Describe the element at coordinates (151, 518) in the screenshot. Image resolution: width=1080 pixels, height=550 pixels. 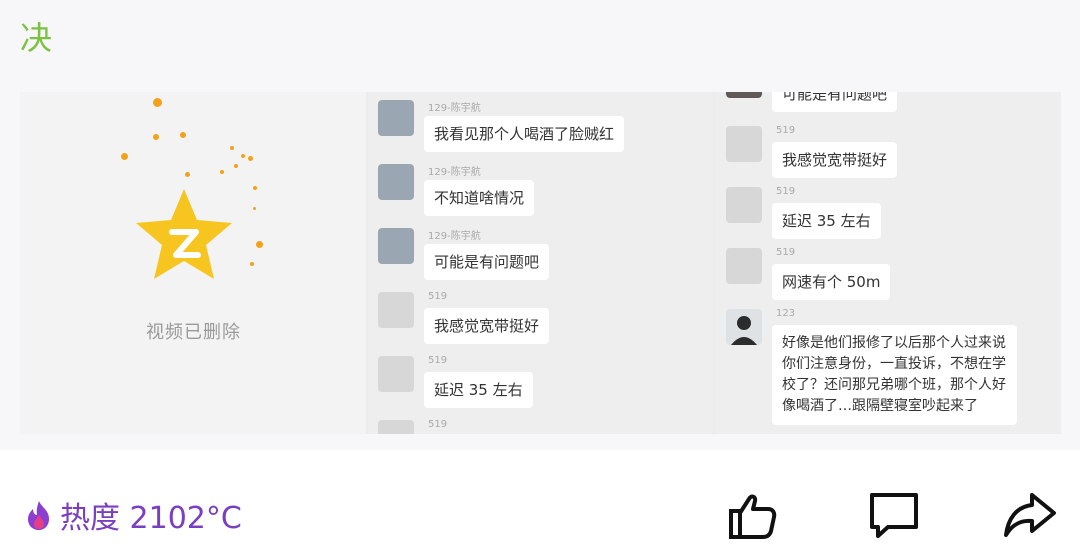
I see `heat-label: 热度 2102°C` at that location.